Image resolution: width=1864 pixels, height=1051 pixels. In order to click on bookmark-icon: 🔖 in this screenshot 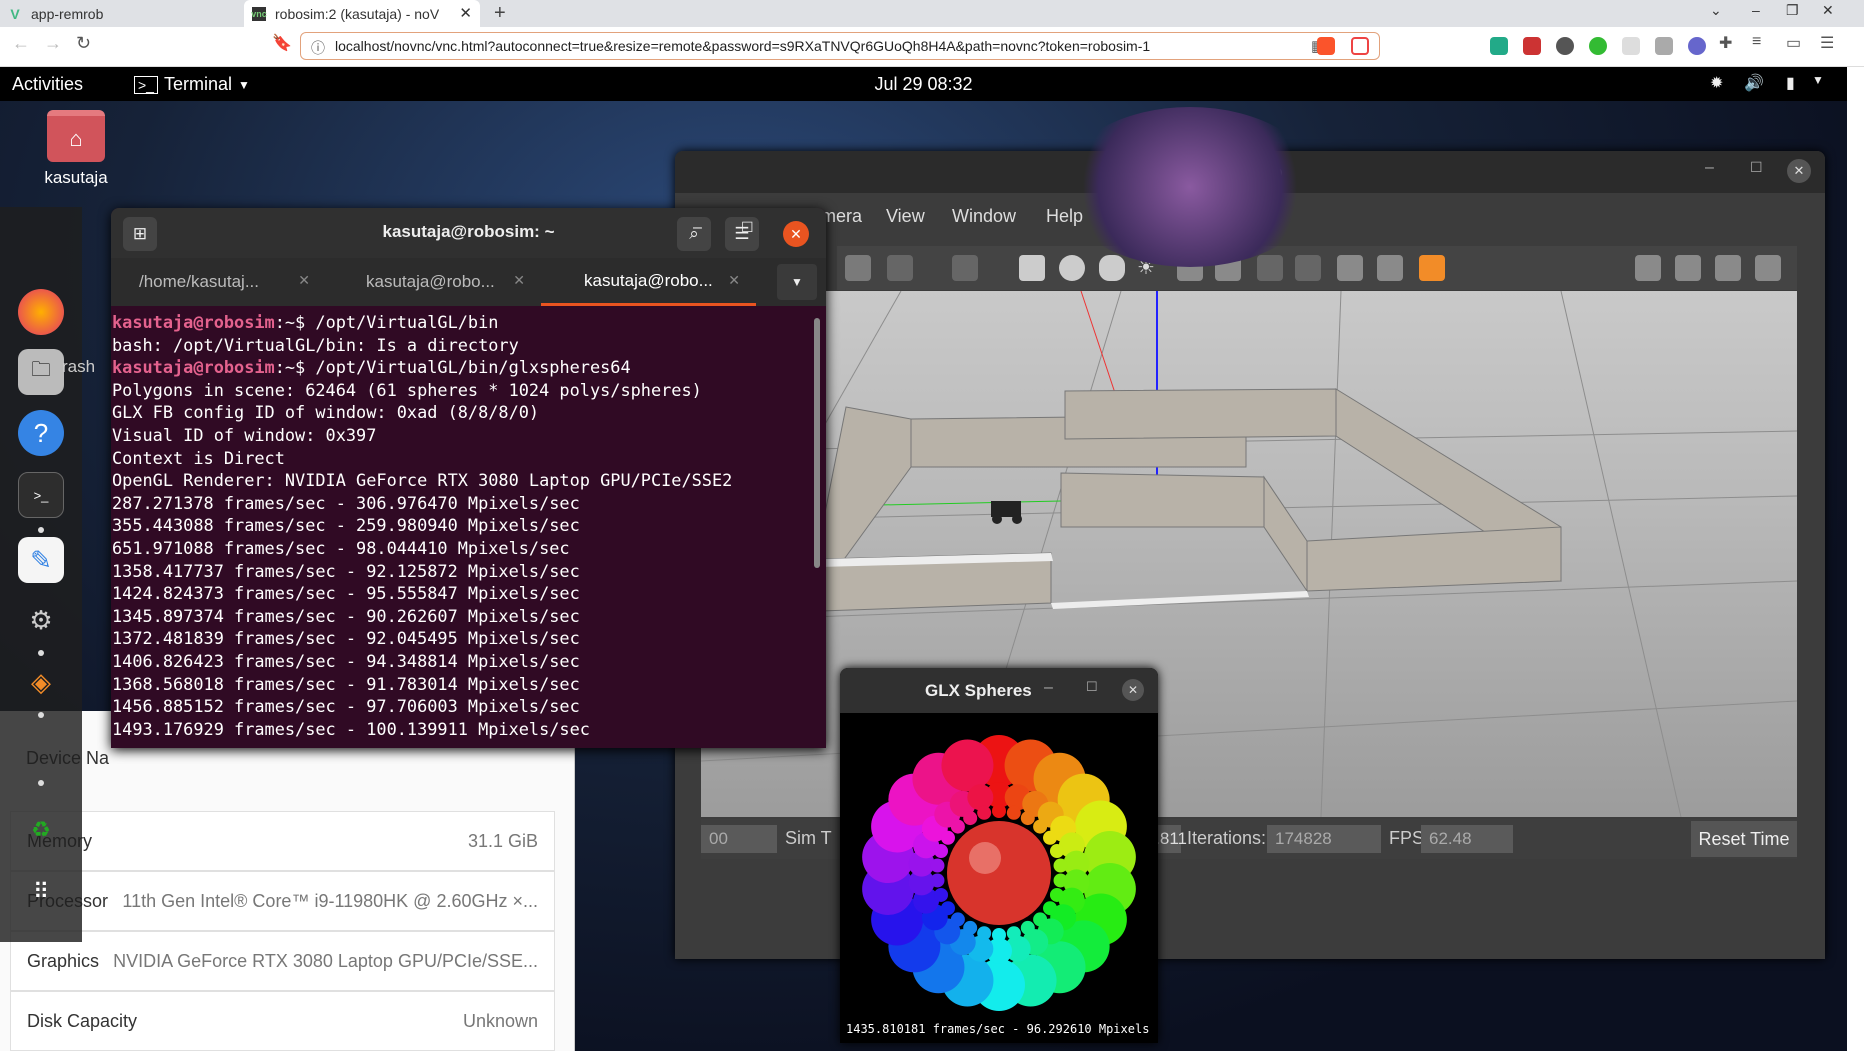, I will do `click(282, 43)`.